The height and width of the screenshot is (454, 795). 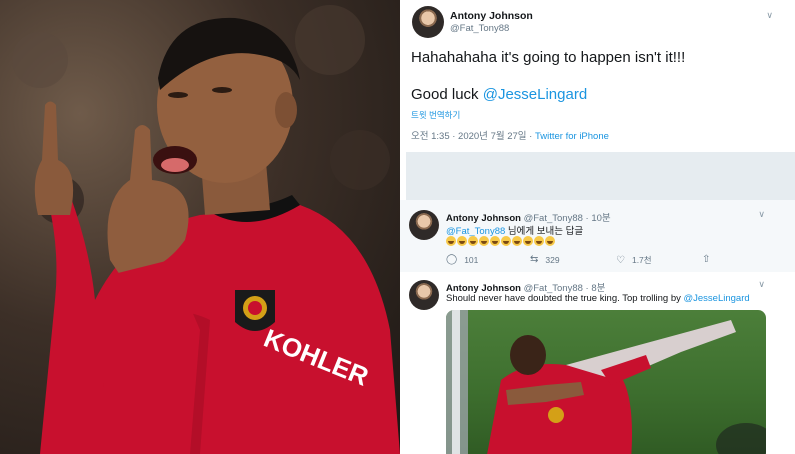 I want to click on emoji-row, so click(x=500, y=241).